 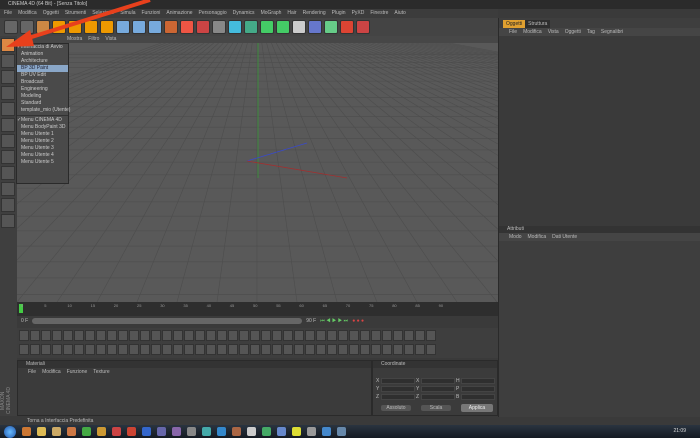 What do you see at coordinates (42, 127) in the screenshot?
I see `layout-item: Menu BodyPaint 3D` at bounding box center [42, 127].